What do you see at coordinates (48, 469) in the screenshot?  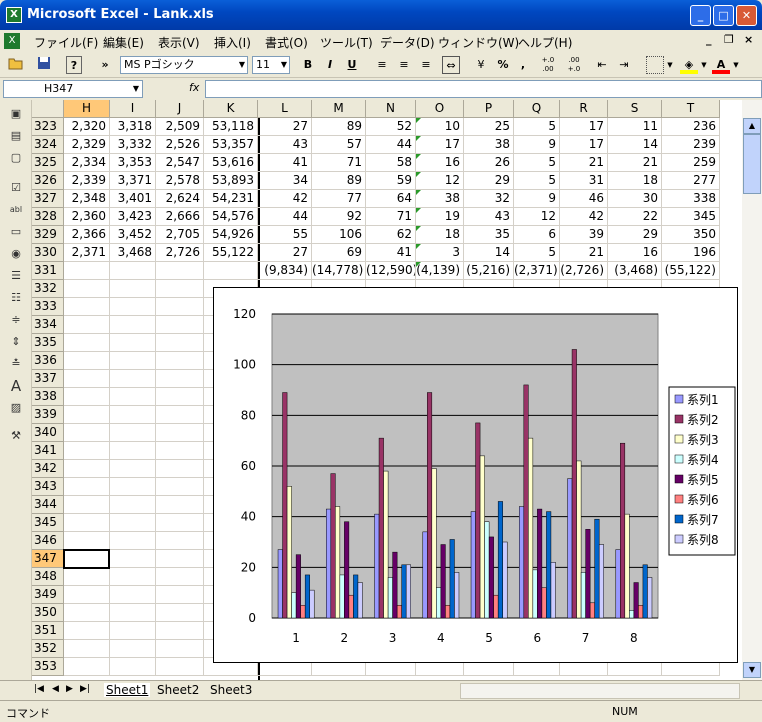 I see `row-header-342: 342` at bounding box center [48, 469].